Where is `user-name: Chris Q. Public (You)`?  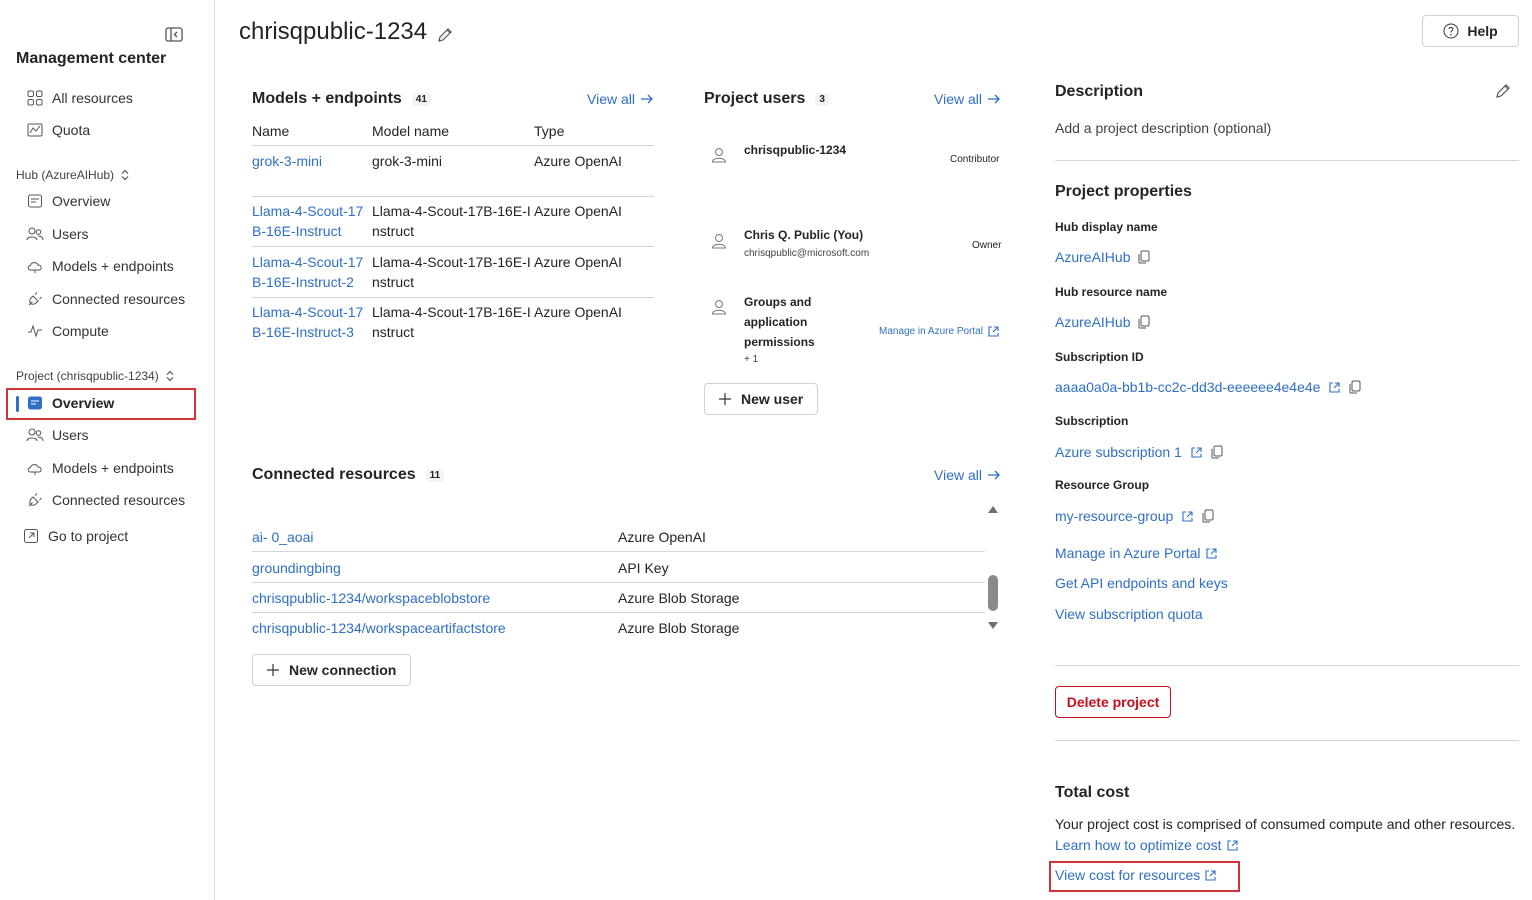
user-name: Chris Q. Public (You) is located at coordinates (804, 235).